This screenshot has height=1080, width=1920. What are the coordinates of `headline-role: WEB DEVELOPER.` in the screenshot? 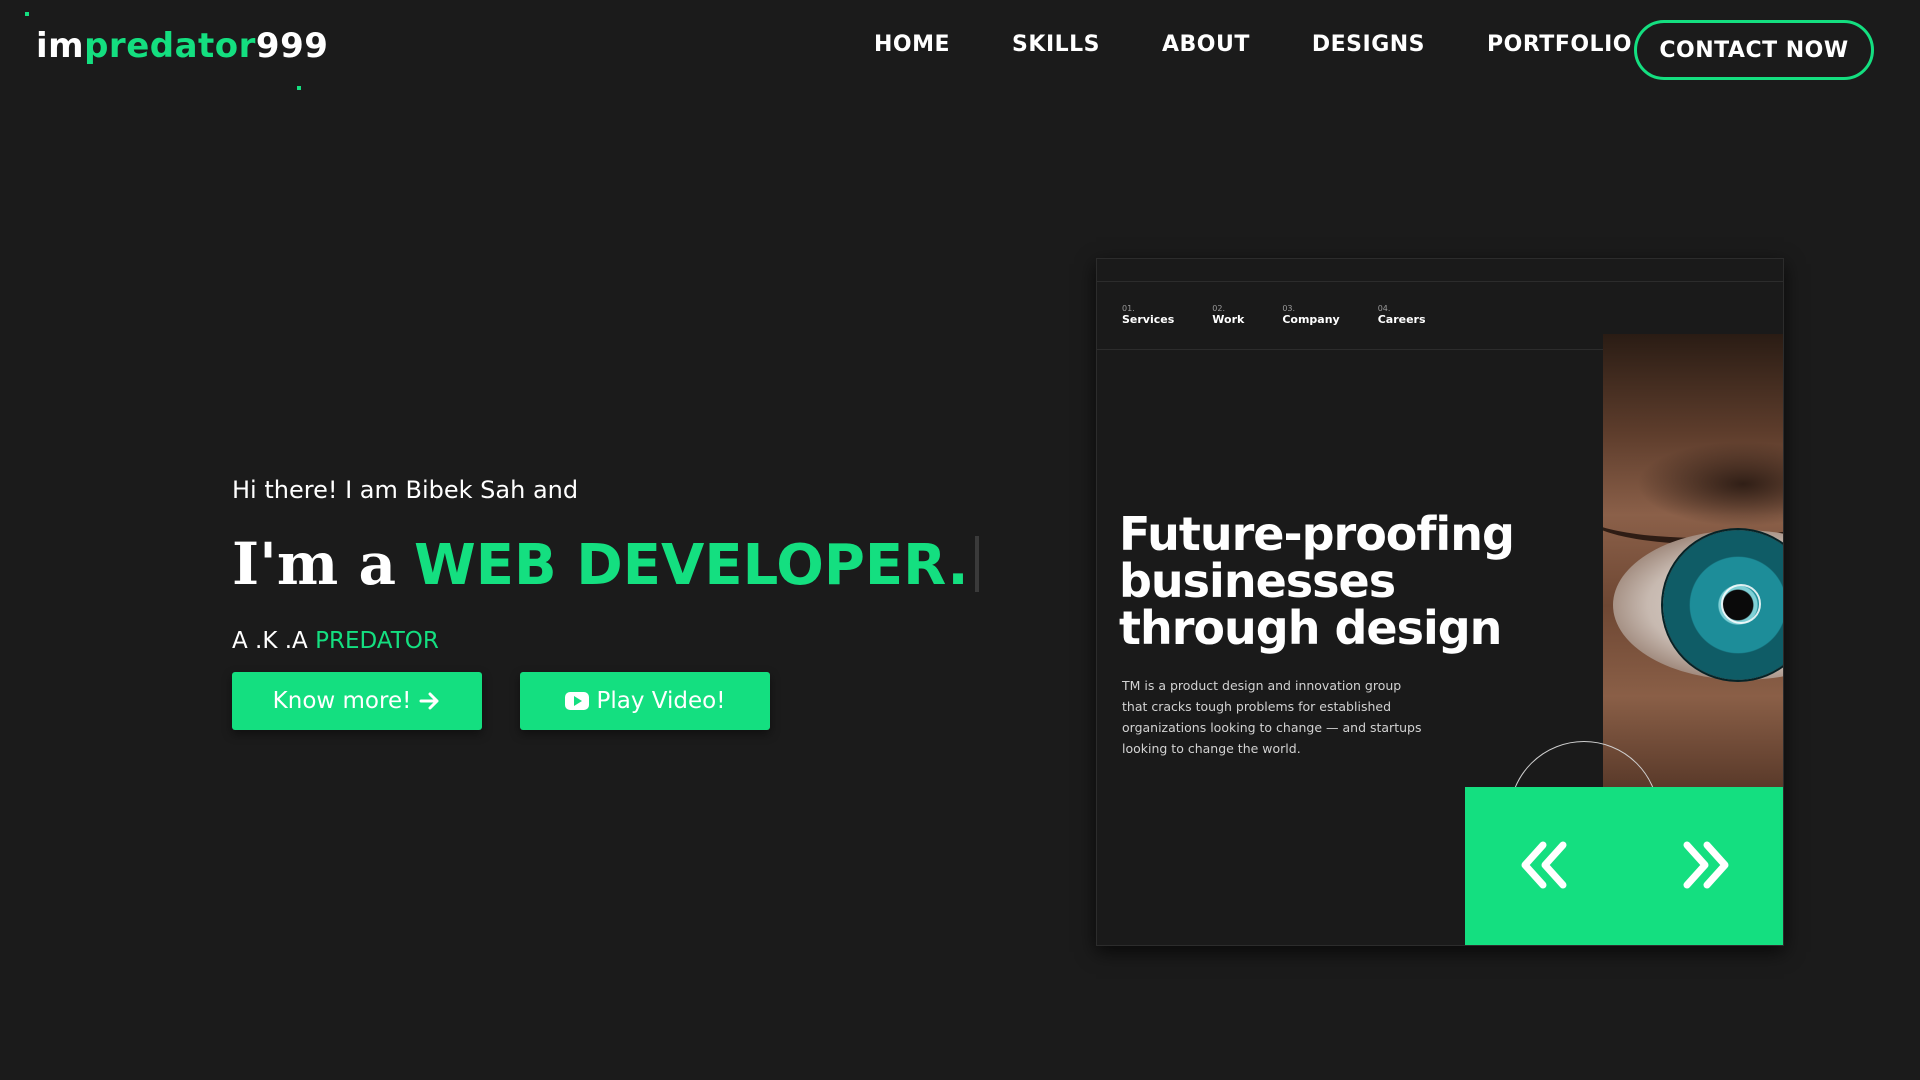 It's located at (691, 565).